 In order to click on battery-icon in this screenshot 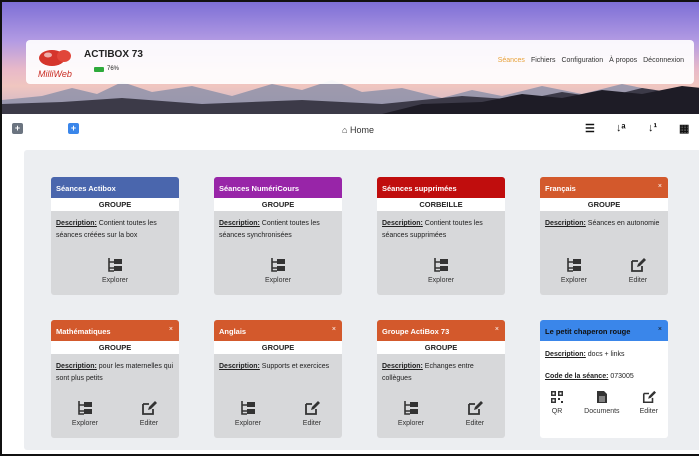, I will do `click(99, 69)`.